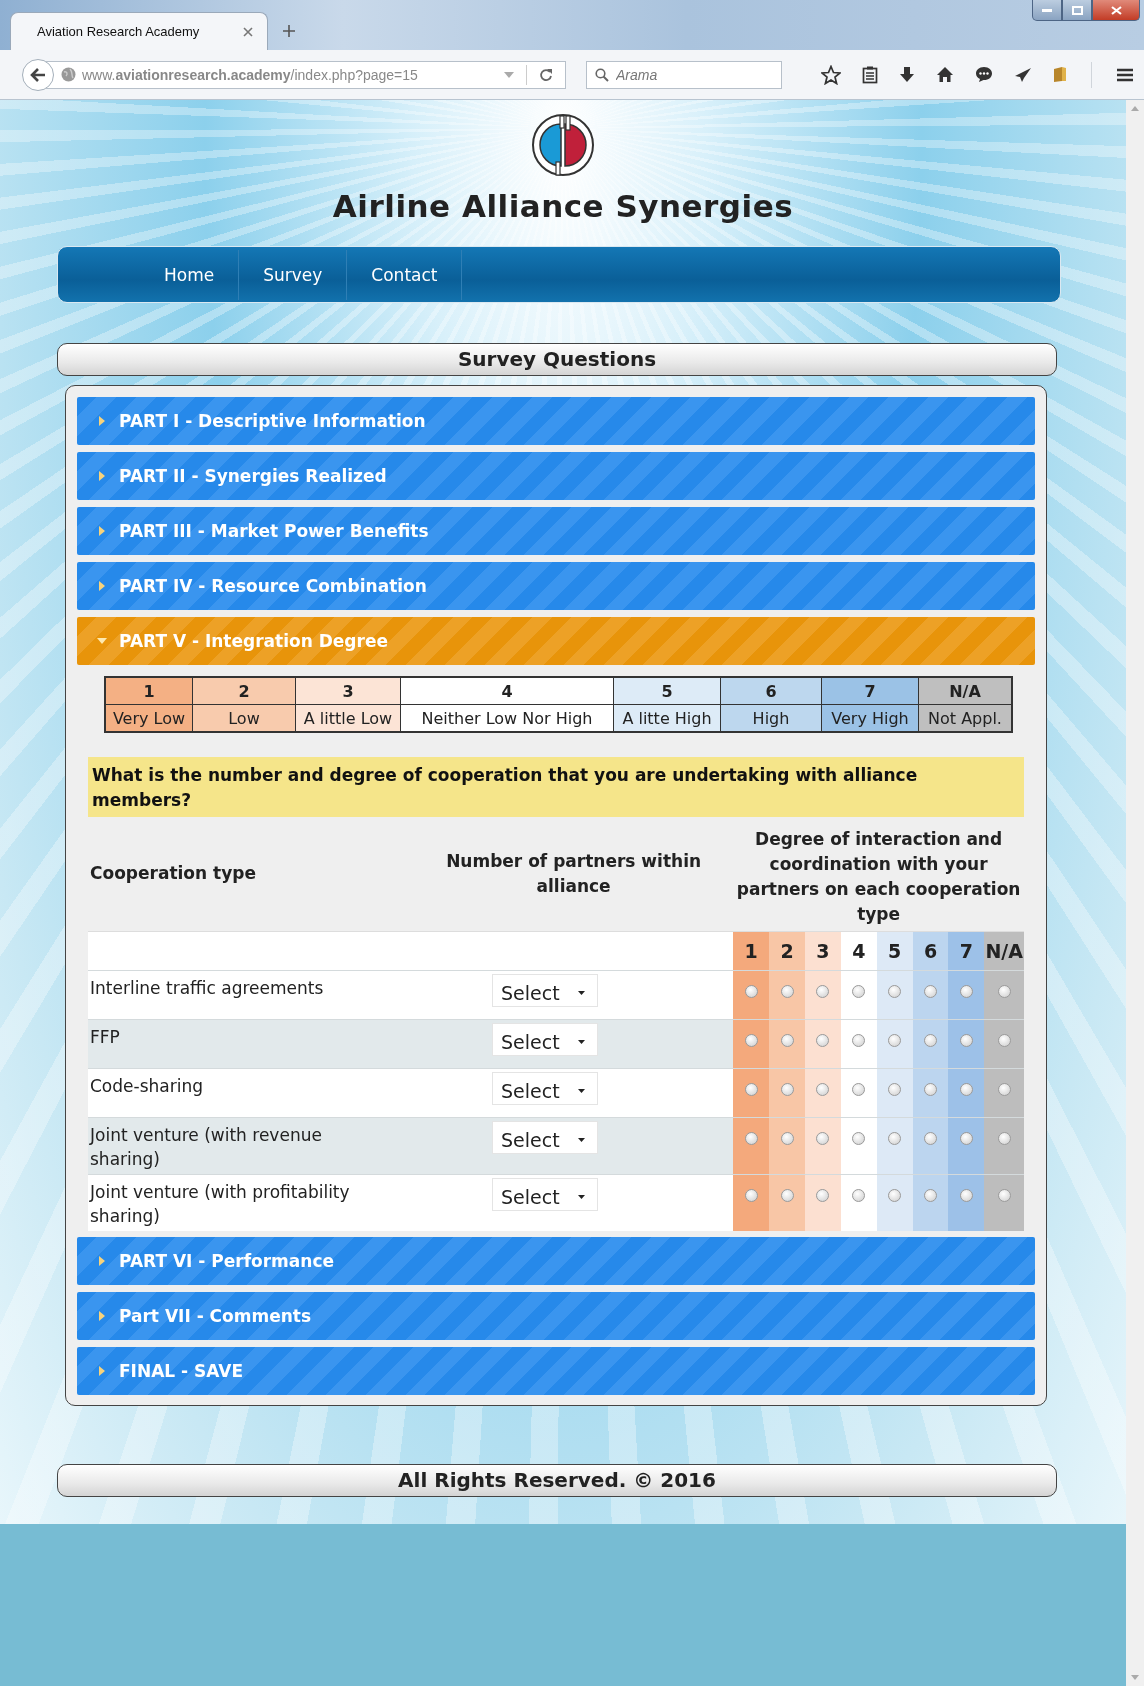 This screenshot has height=1686, width=1144. I want to click on accordion-header: PART II - Synergies Realized, so click(556, 476).